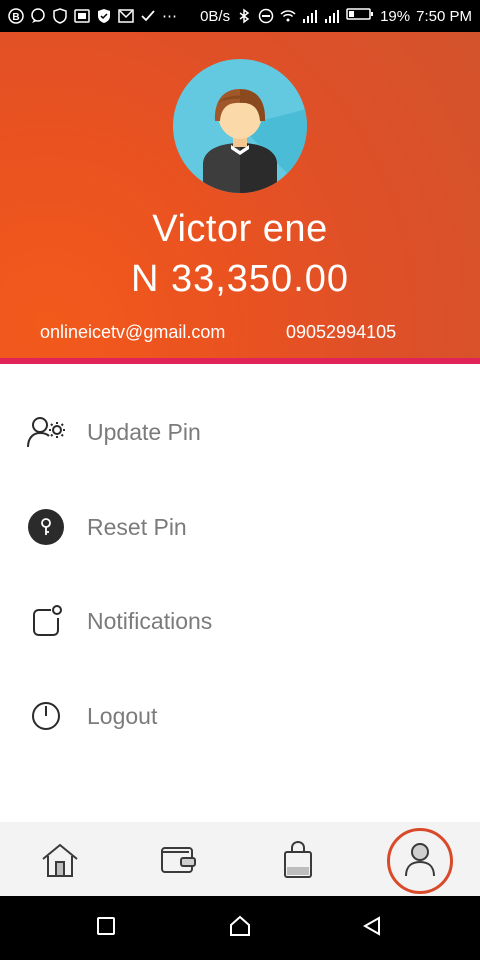 This screenshot has height=960, width=480. I want to click on status-left: B ⋯, so click(92, 16).